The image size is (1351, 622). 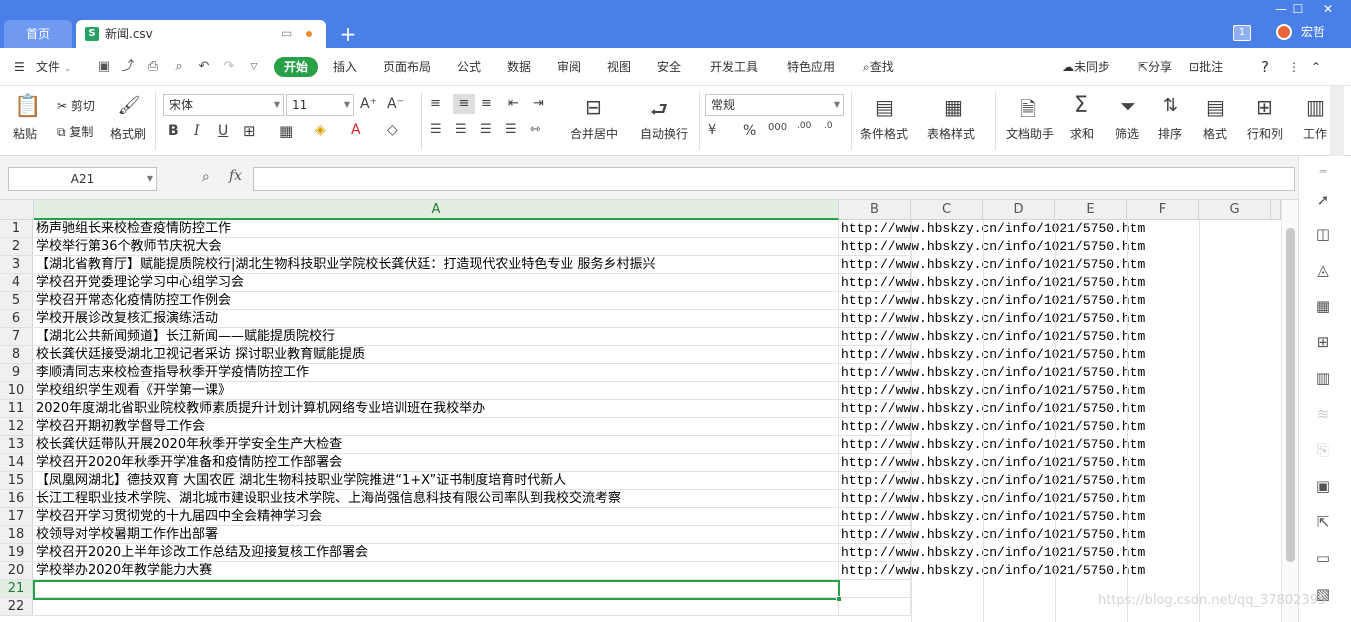 I want to click on paste-button: 粘贴, so click(x=25, y=133).